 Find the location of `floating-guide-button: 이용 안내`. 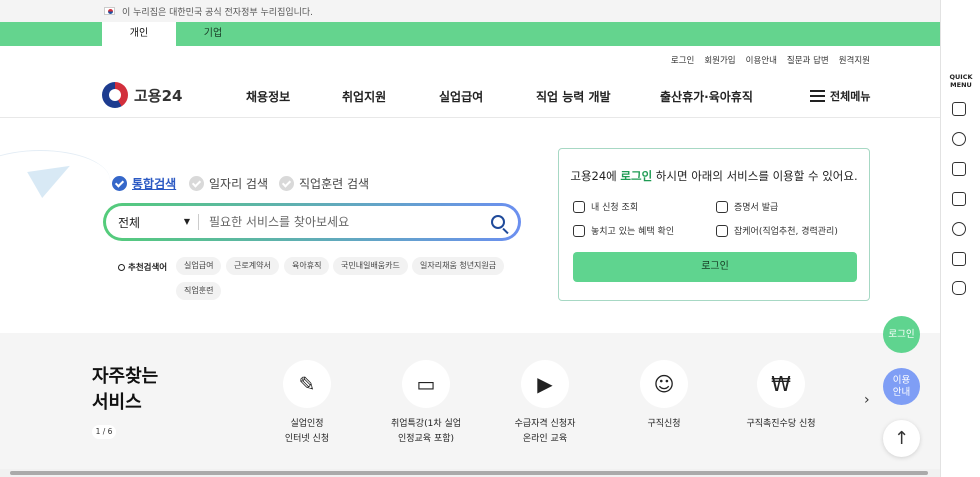

floating-guide-button: 이용 안내 is located at coordinates (901, 386).